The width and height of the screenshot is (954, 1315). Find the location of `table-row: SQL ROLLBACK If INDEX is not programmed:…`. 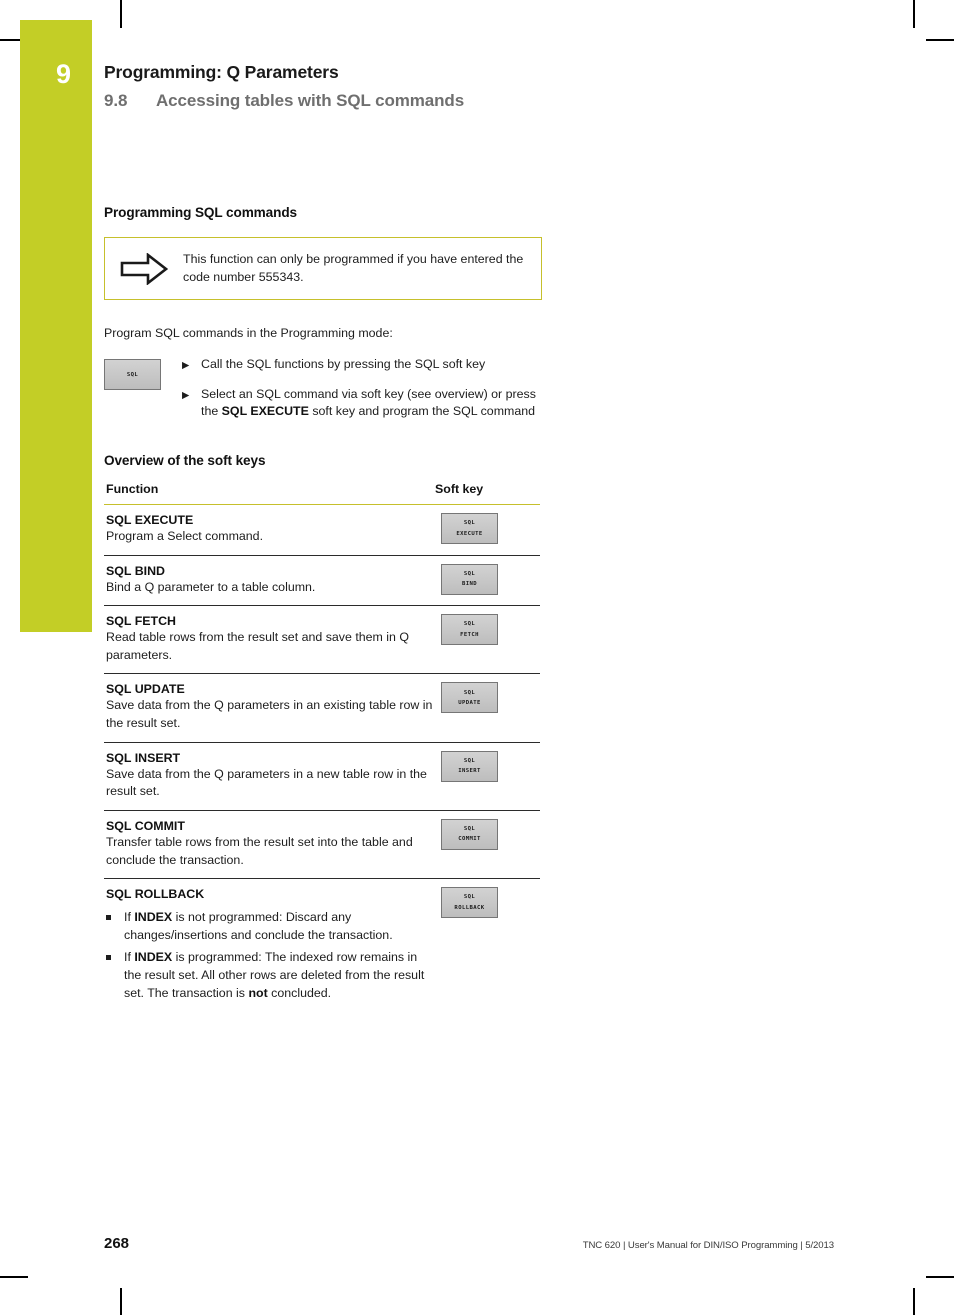

table-row: SQL ROLLBACK If INDEX is not programmed:… is located at coordinates (322, 946).